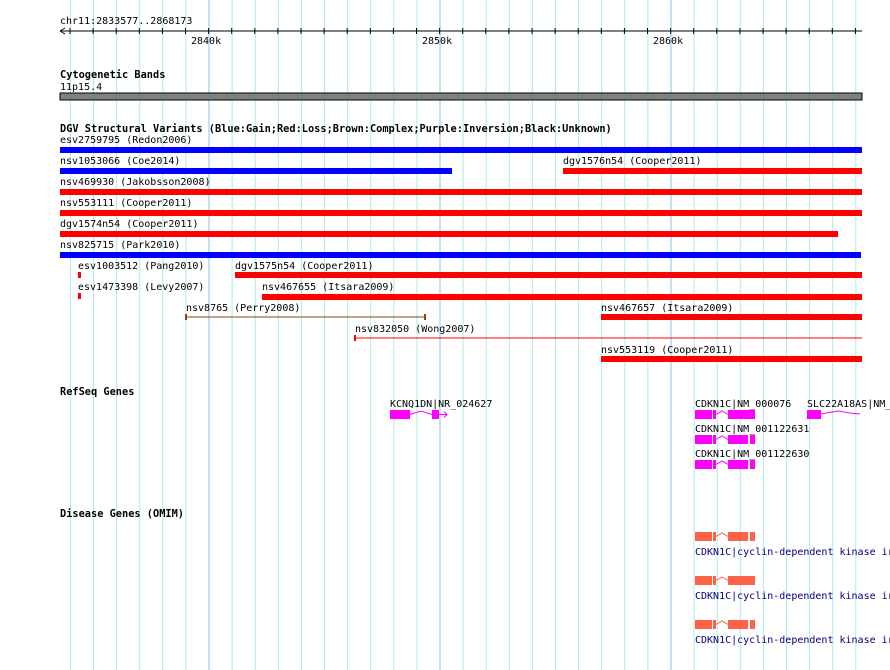 The image size is (890, 670). I want to click on ruler-tick-label: 2840k, so click(206, 41).